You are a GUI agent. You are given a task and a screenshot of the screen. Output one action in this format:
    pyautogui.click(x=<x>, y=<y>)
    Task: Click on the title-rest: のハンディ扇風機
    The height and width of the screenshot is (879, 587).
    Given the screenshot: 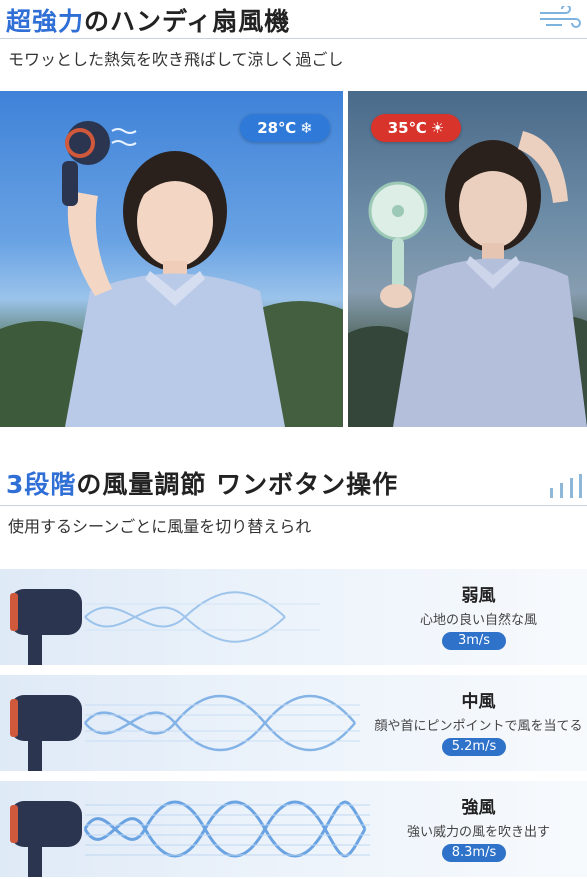 What is the action you would take?
    pyautogui.click(x=187, y=21)
    